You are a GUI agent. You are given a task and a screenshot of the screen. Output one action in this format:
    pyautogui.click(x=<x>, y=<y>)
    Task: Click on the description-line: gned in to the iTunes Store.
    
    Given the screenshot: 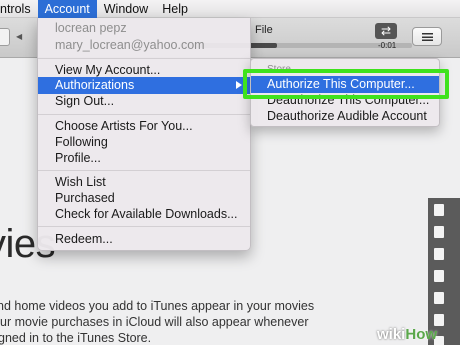 What is the action you would take?
    pyautogui.click(x=76, y=338)
    